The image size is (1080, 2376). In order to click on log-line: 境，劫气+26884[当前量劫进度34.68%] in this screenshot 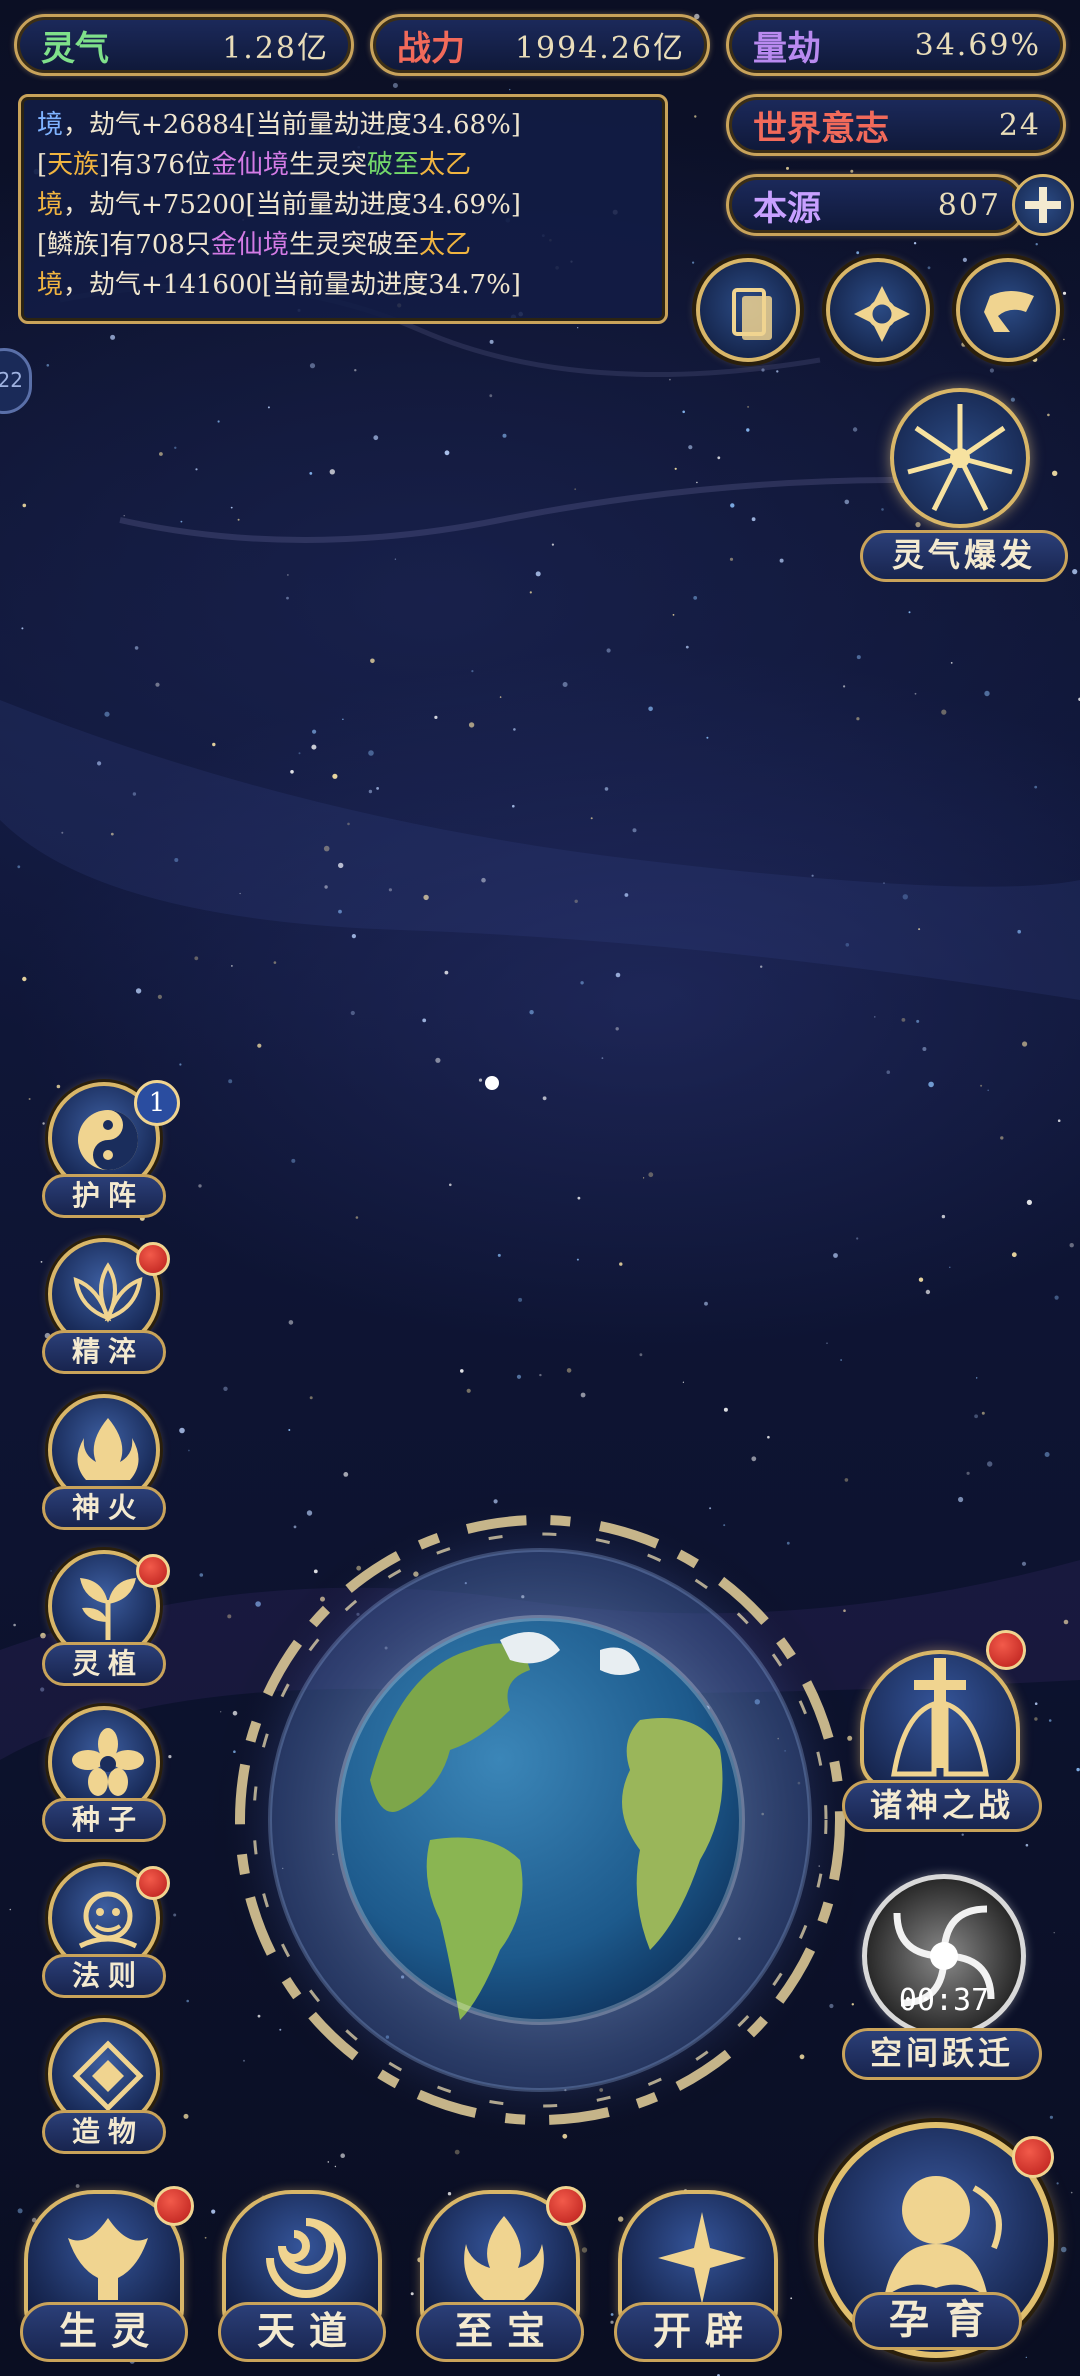, I will do `click(279, 125)`.